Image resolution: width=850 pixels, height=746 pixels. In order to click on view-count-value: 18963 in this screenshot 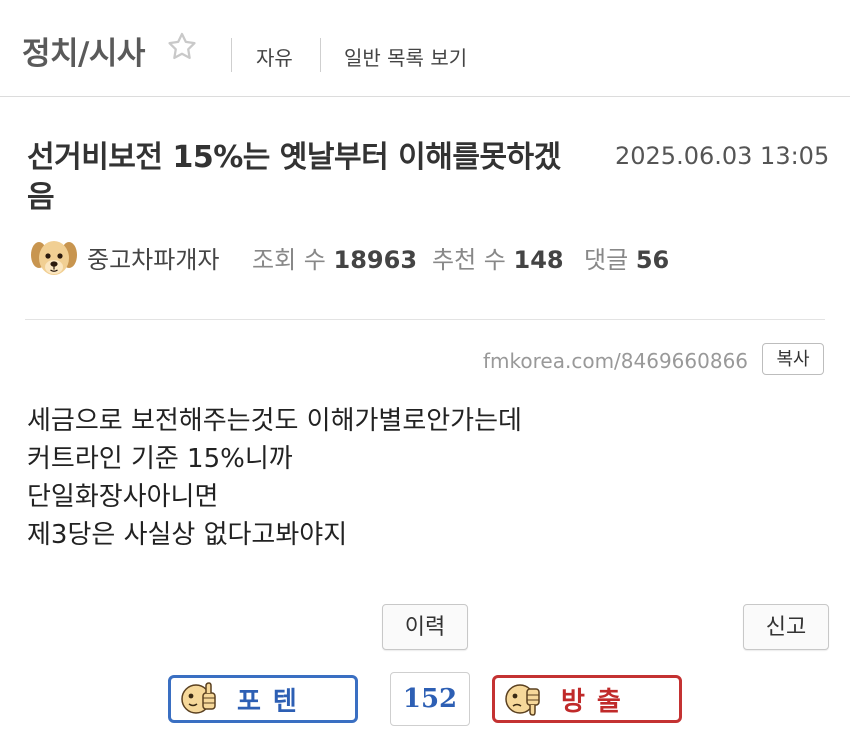, I will do `click(375, 260)`.